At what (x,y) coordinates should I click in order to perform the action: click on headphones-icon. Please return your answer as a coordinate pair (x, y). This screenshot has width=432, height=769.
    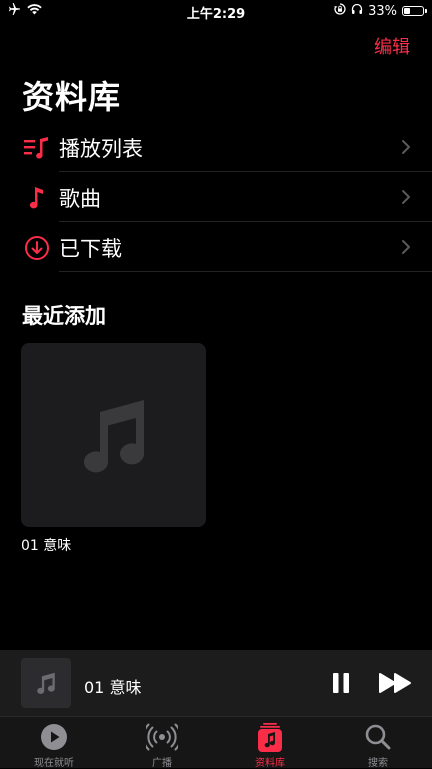
    Looking at the image, I should click on (357, 11).